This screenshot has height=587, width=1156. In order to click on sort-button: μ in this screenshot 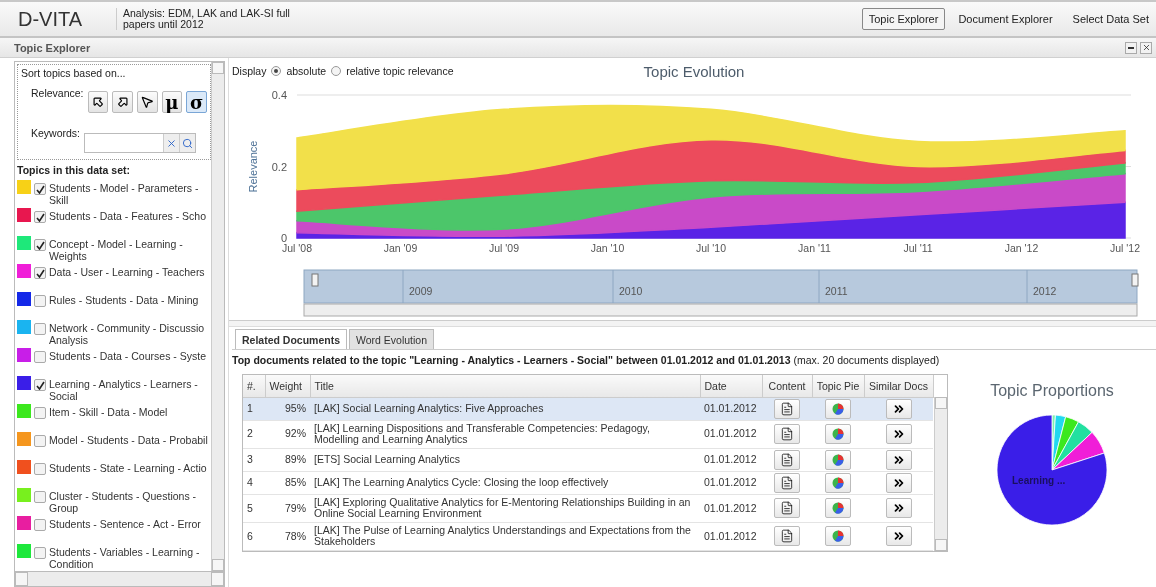, I will do `click(172, 102)`.